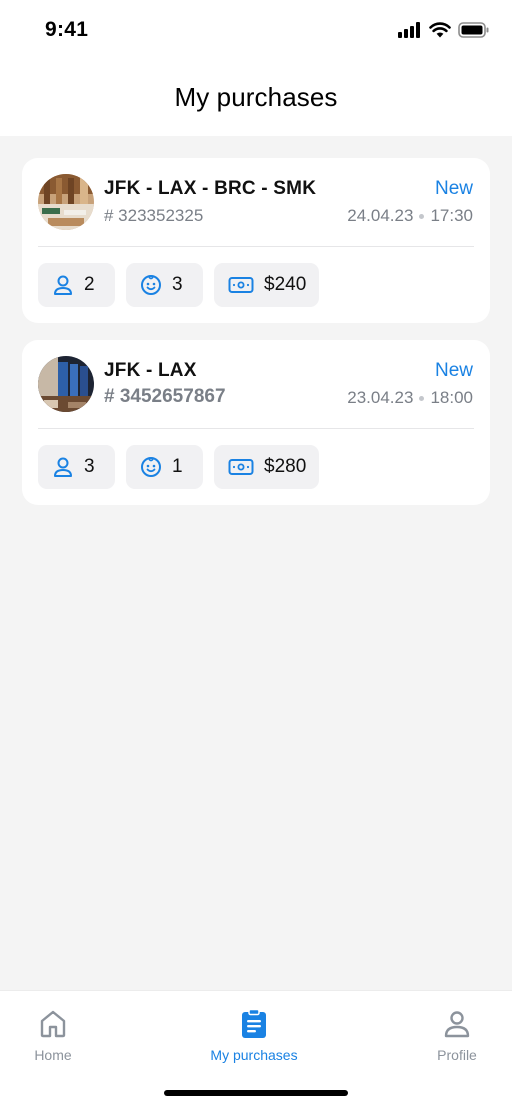  I want to click on route-title: JFK - LAX - BRC - SMK, so click(210, 188).